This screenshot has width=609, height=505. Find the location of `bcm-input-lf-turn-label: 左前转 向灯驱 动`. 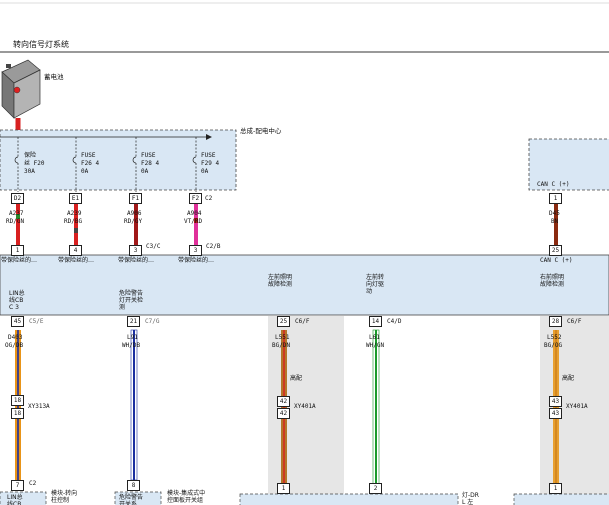

bcm-input-lf-turn-label: 左前转 向灯驱 动 is located at coordinates (375, 284).